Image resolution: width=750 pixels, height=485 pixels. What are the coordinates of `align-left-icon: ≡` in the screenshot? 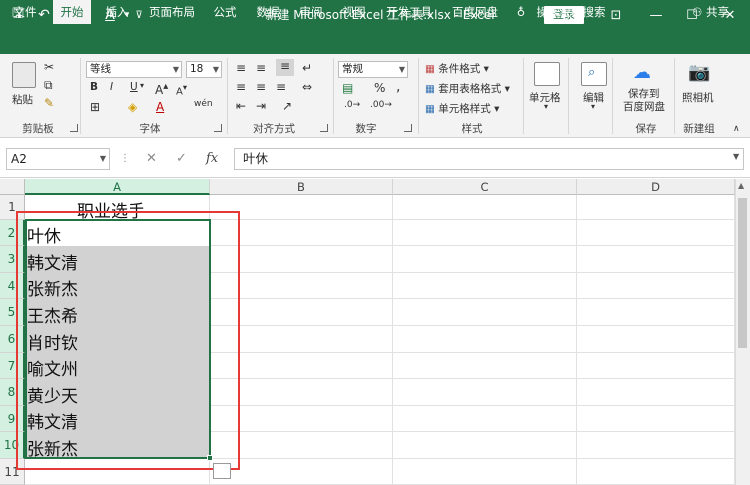 It's located at (241, 87).